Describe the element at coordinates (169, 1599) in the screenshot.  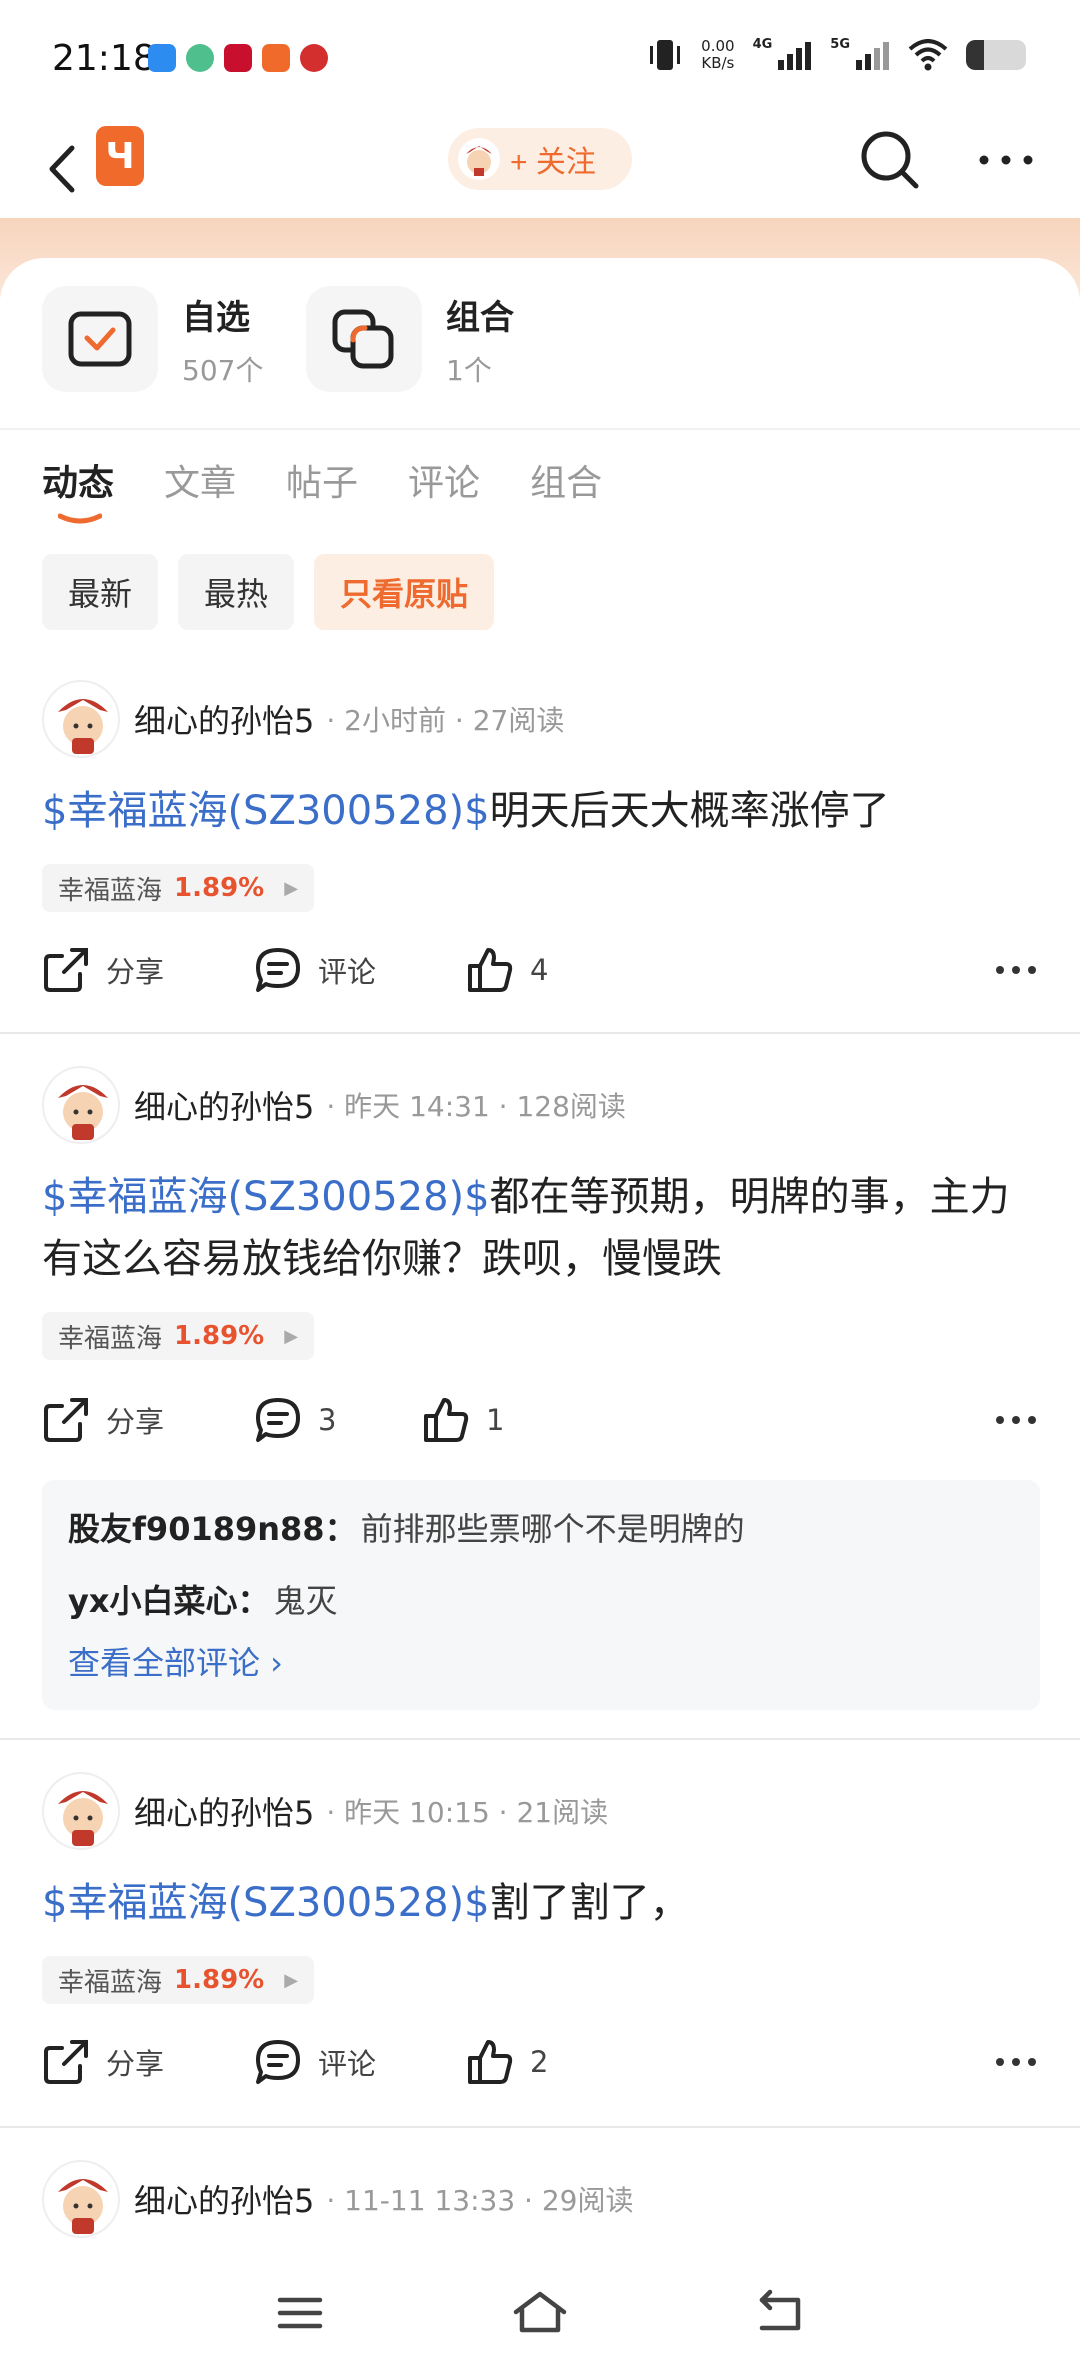
I see `comment-user: yx小白菜心：` at that location.